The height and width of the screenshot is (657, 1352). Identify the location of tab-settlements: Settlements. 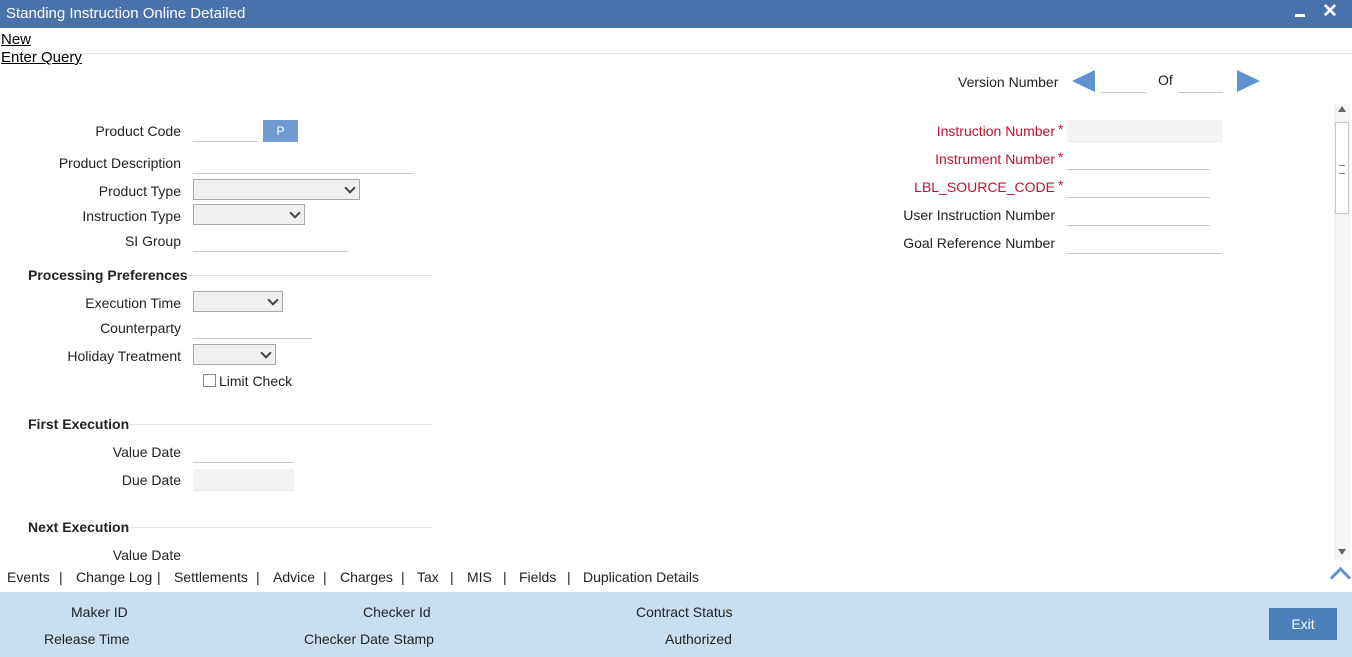
(211, 577).